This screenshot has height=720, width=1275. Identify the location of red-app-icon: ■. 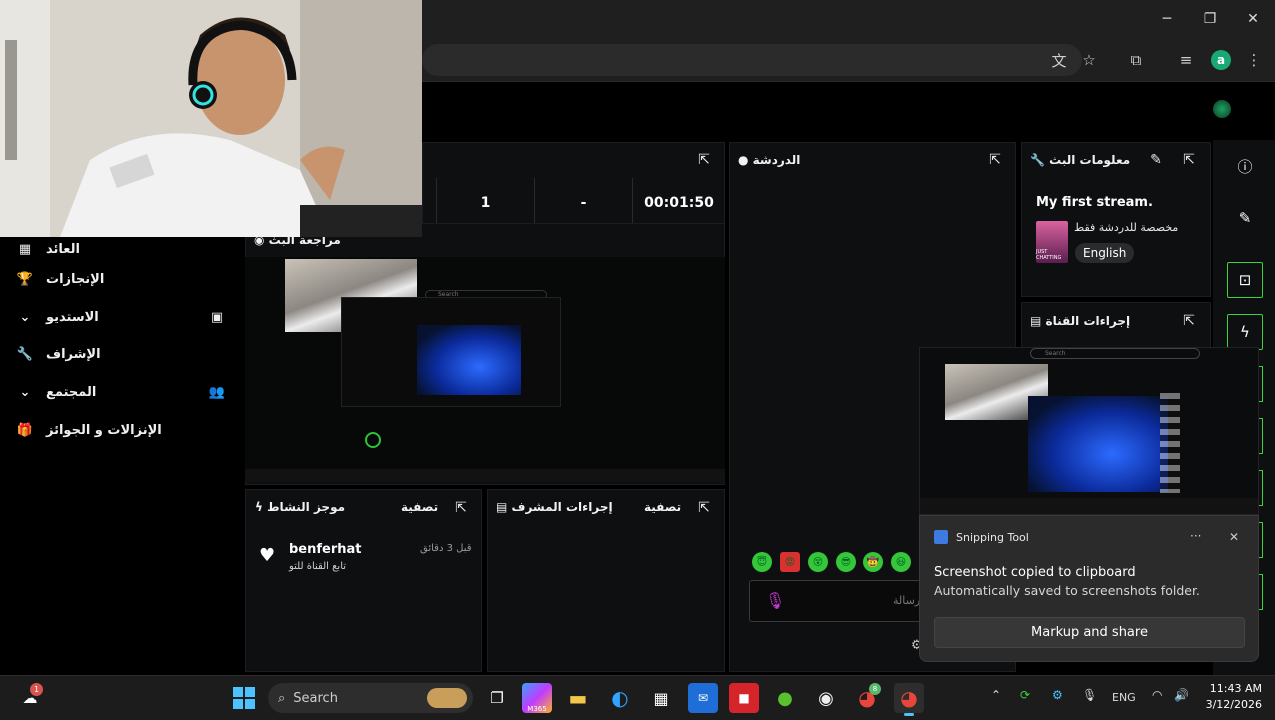
(744, 698).